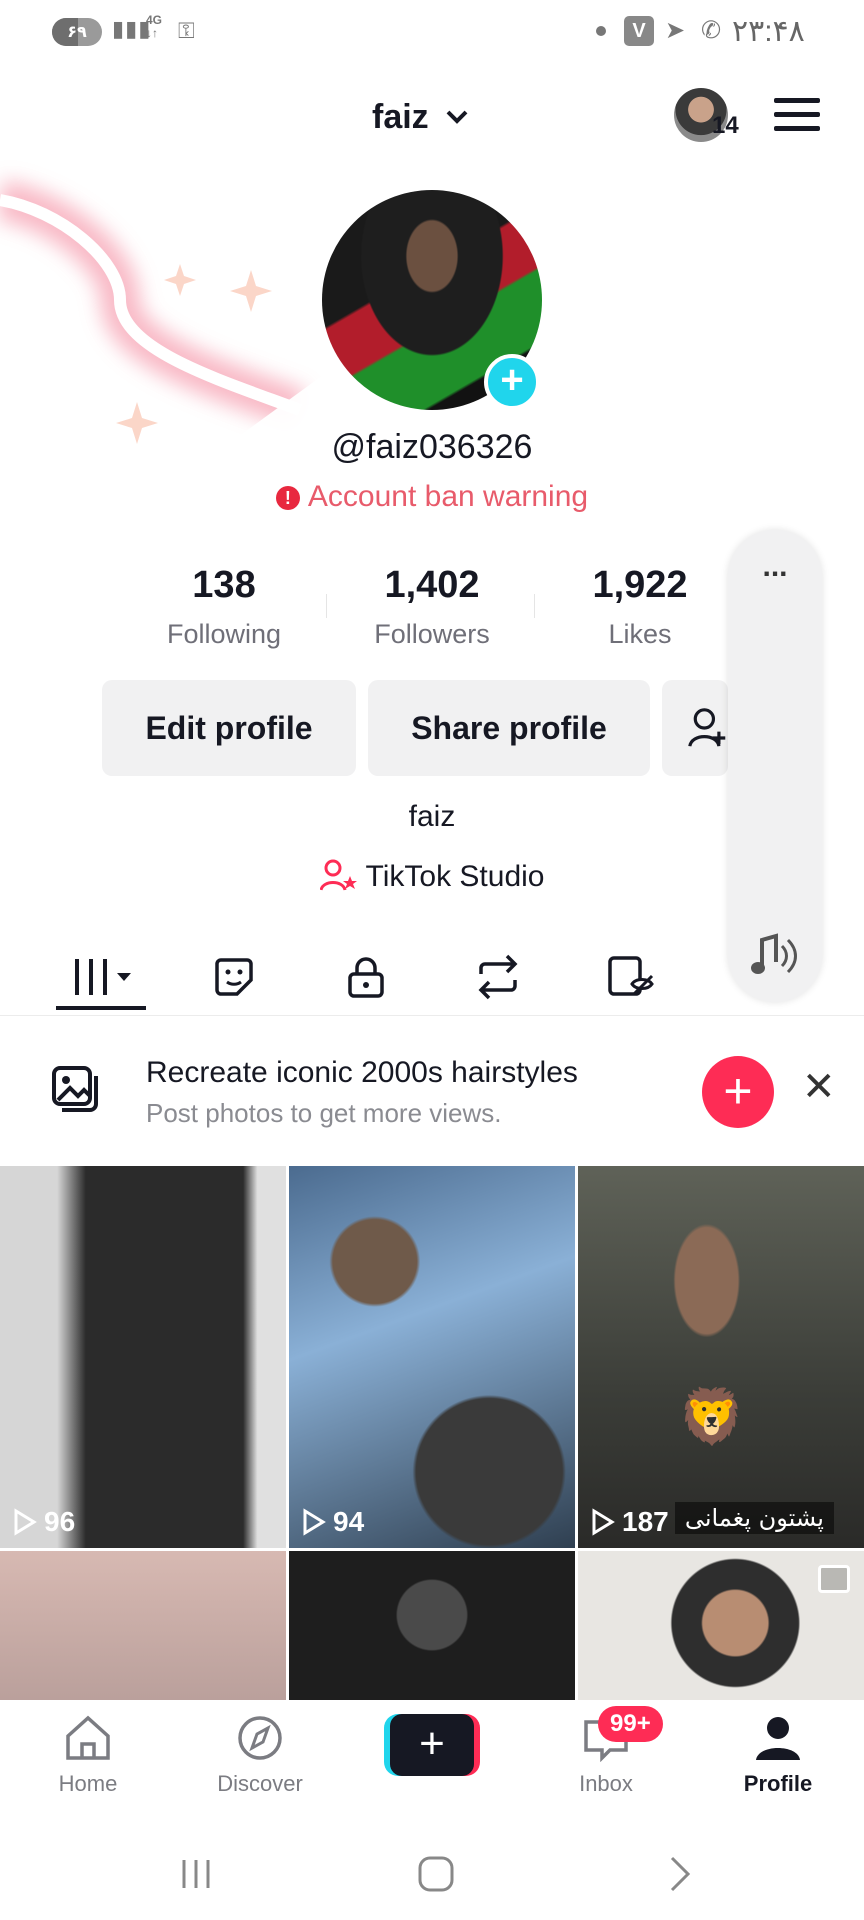 The image size is (864, 1920). I want to click on videos-grid-icon, so click(103, 977).